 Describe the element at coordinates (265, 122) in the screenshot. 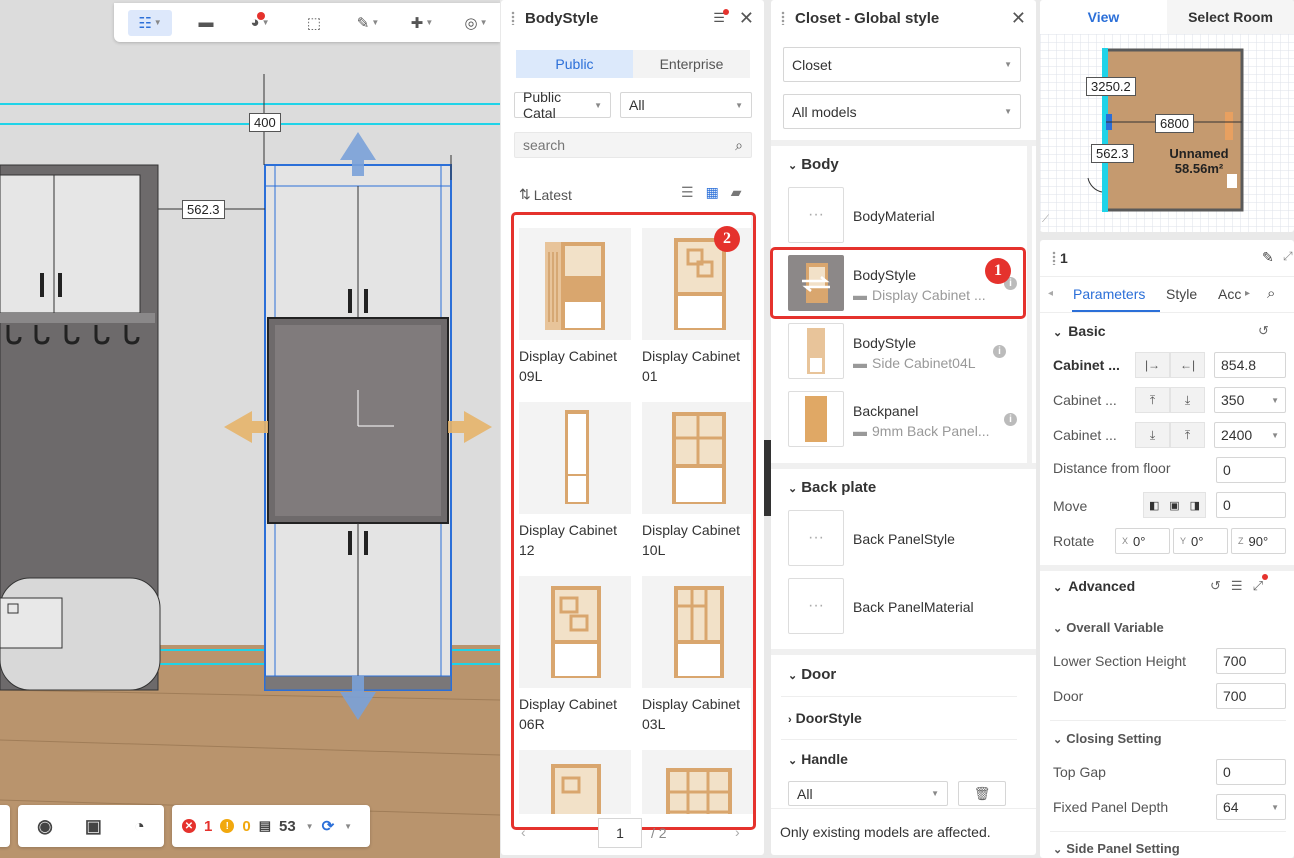

I see `dimension-width-label: 400` at that location.